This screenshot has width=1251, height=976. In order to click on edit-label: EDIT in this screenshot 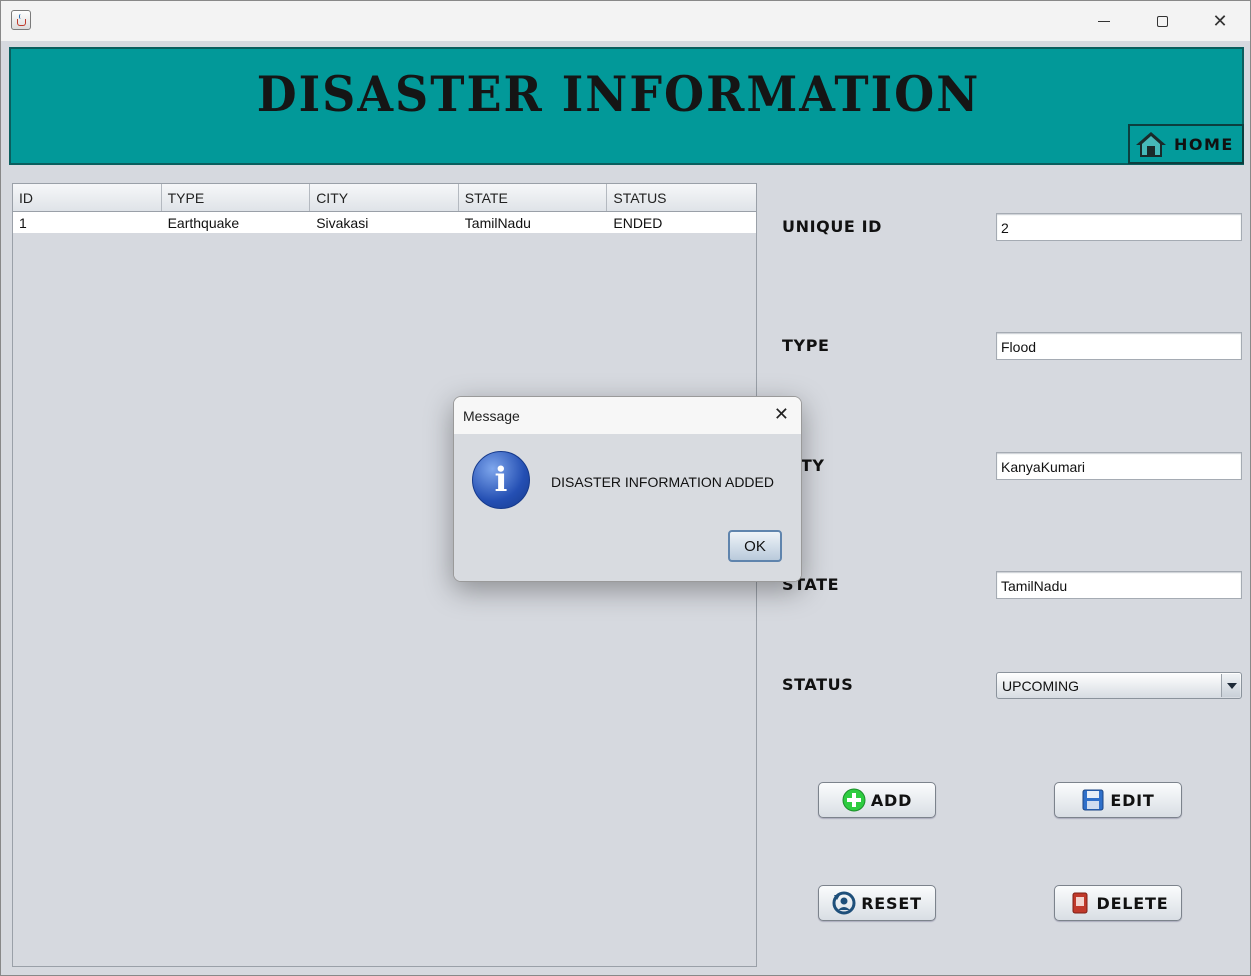, I will do `click(1132, 800)`.